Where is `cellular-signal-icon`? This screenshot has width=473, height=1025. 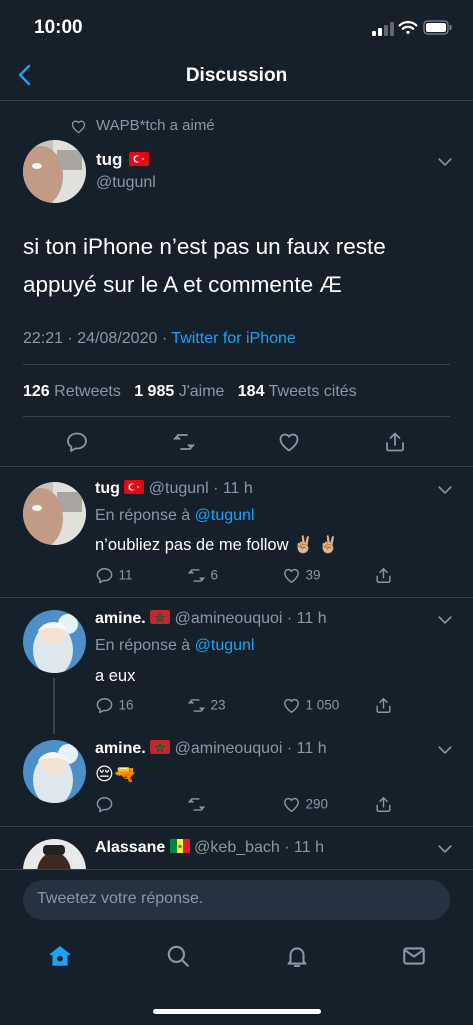
cellular-signal-icon is located at coordinates (383, 29).